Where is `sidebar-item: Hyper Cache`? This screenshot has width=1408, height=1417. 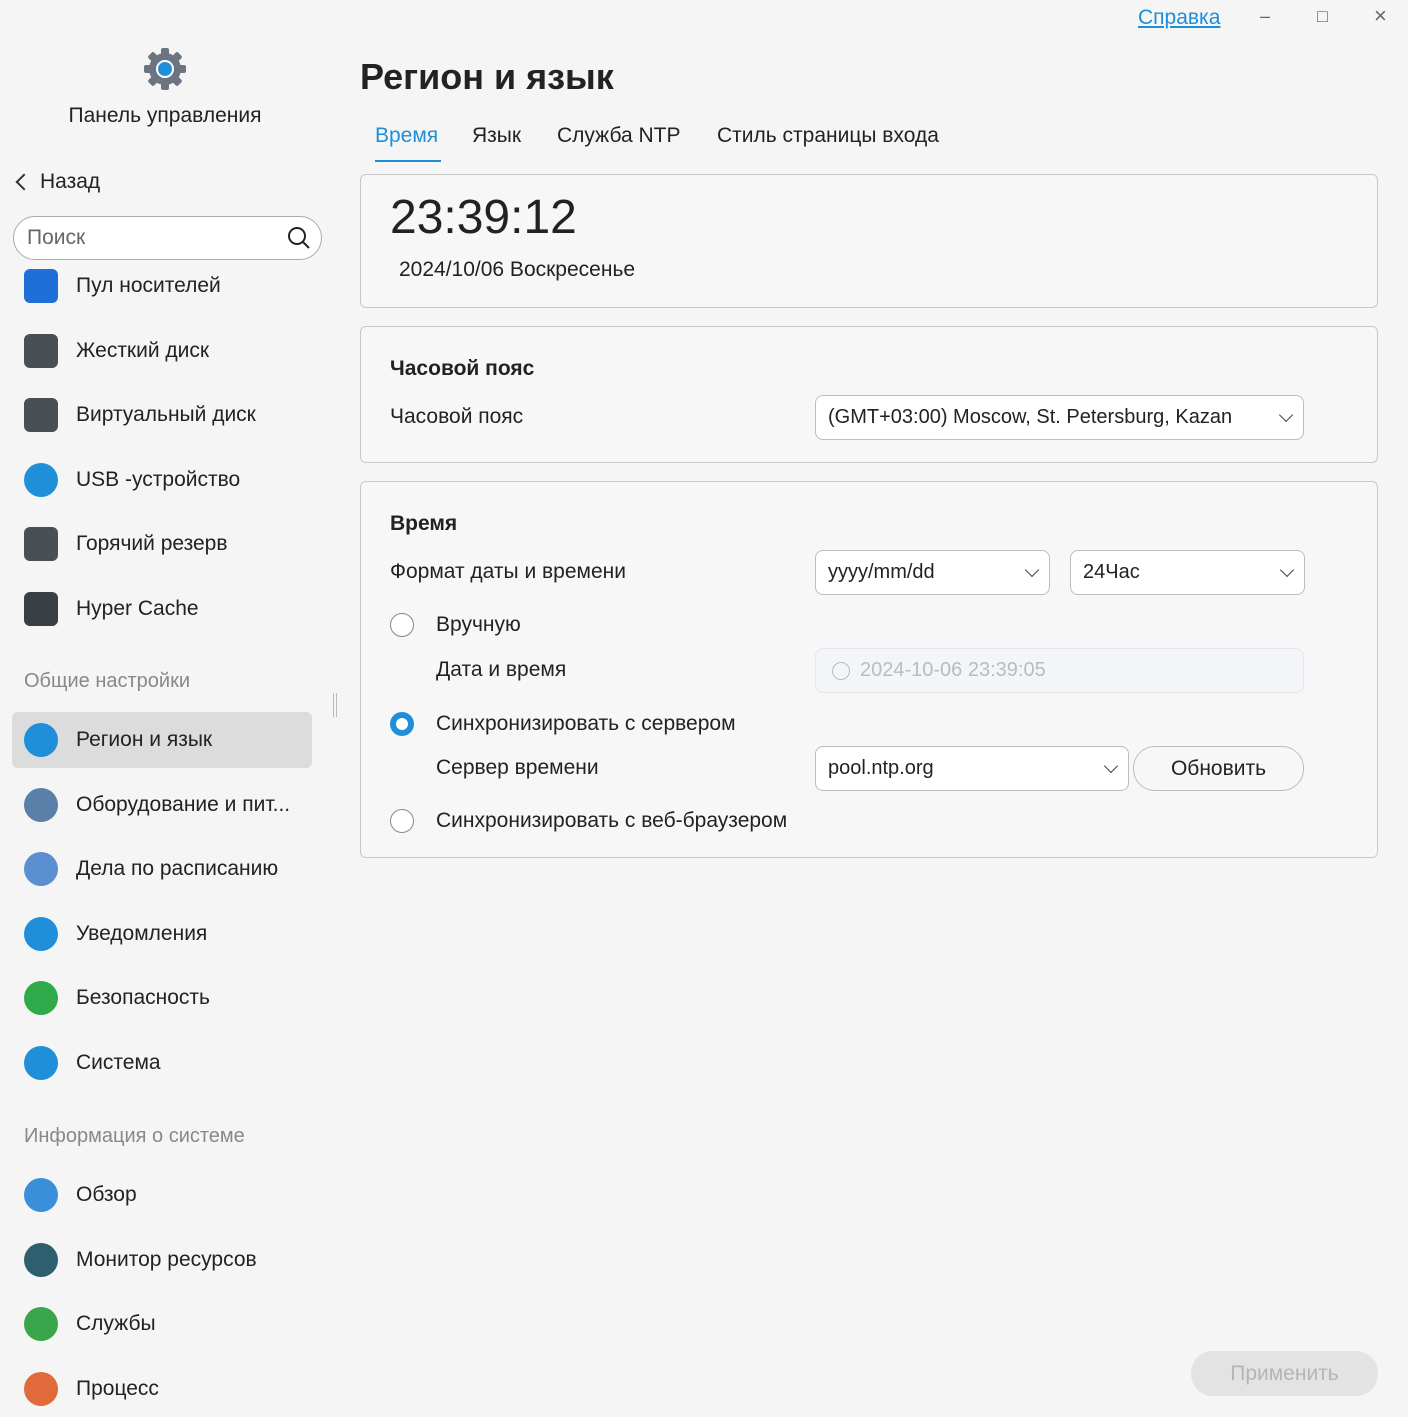
sidebar-item: Hyper Cache is located at coordinates (162, 609).